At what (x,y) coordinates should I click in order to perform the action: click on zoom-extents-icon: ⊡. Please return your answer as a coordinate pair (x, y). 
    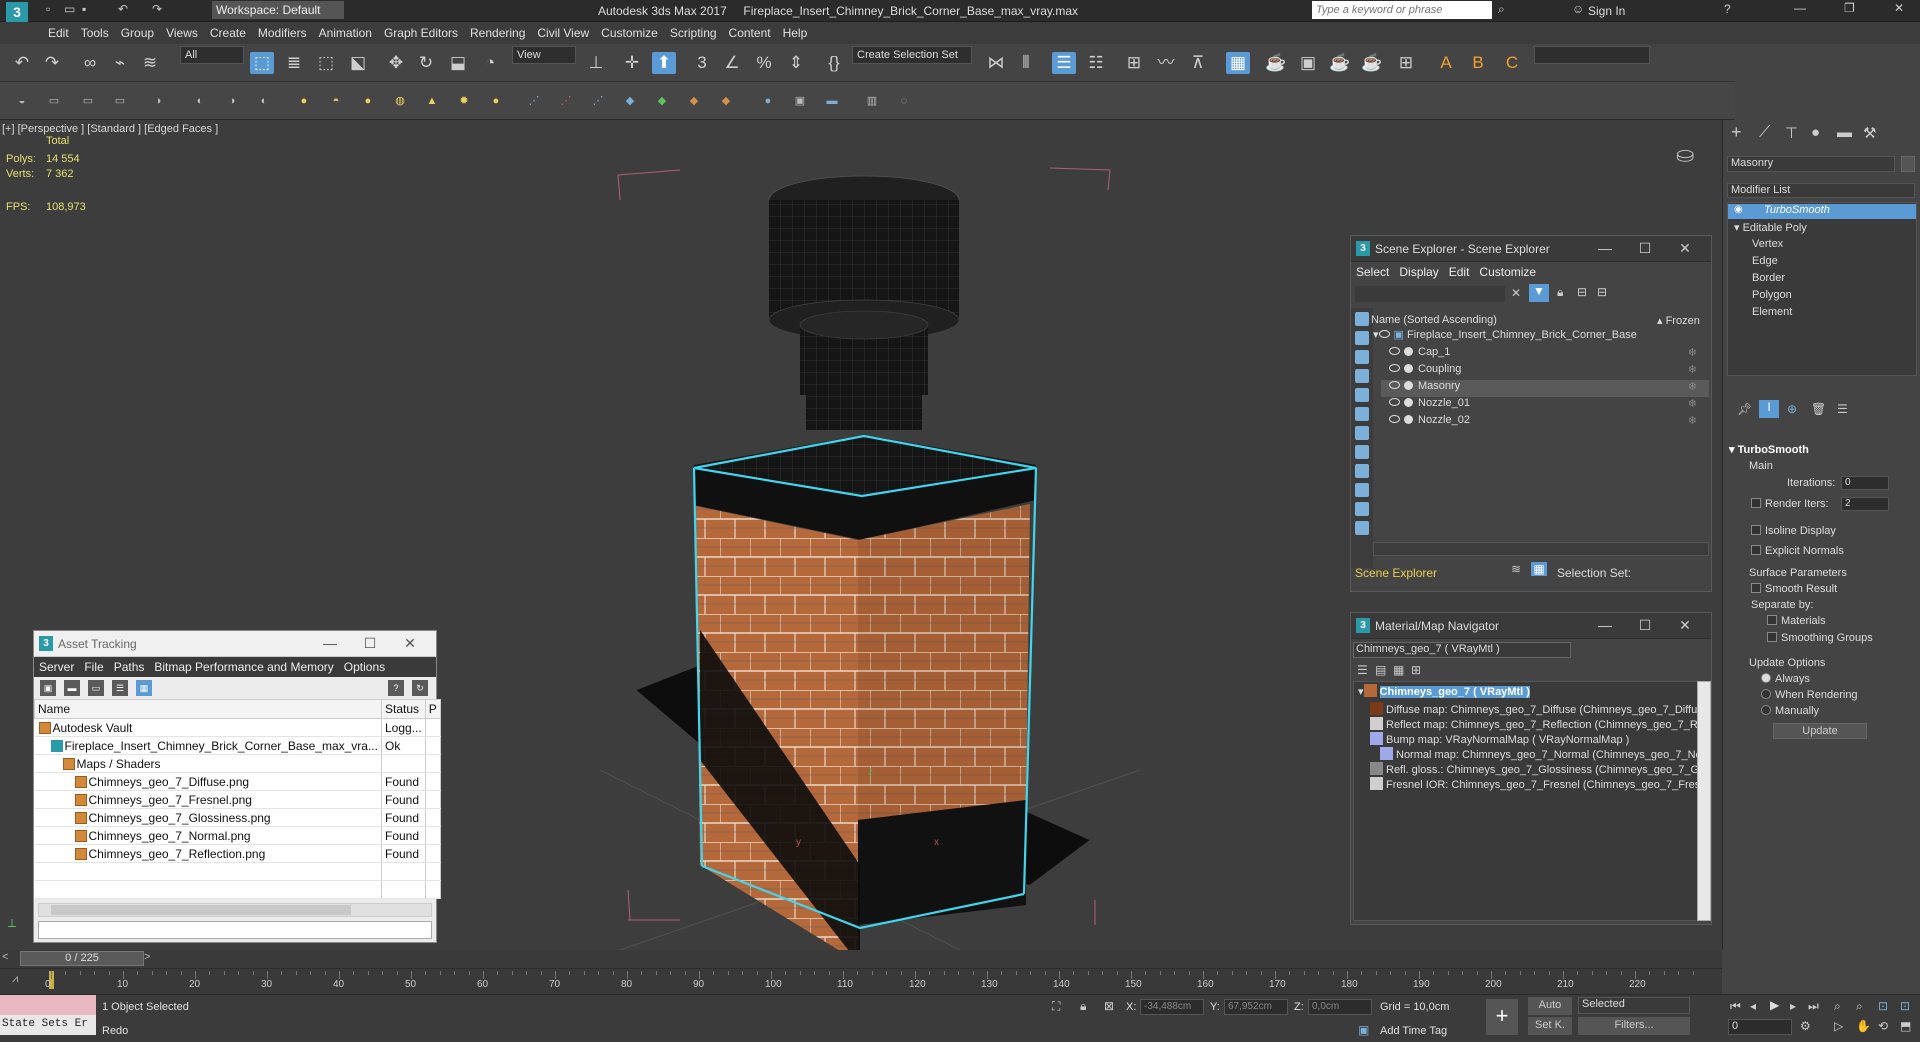
    Looking at the image, I should click on (1883, 1006).